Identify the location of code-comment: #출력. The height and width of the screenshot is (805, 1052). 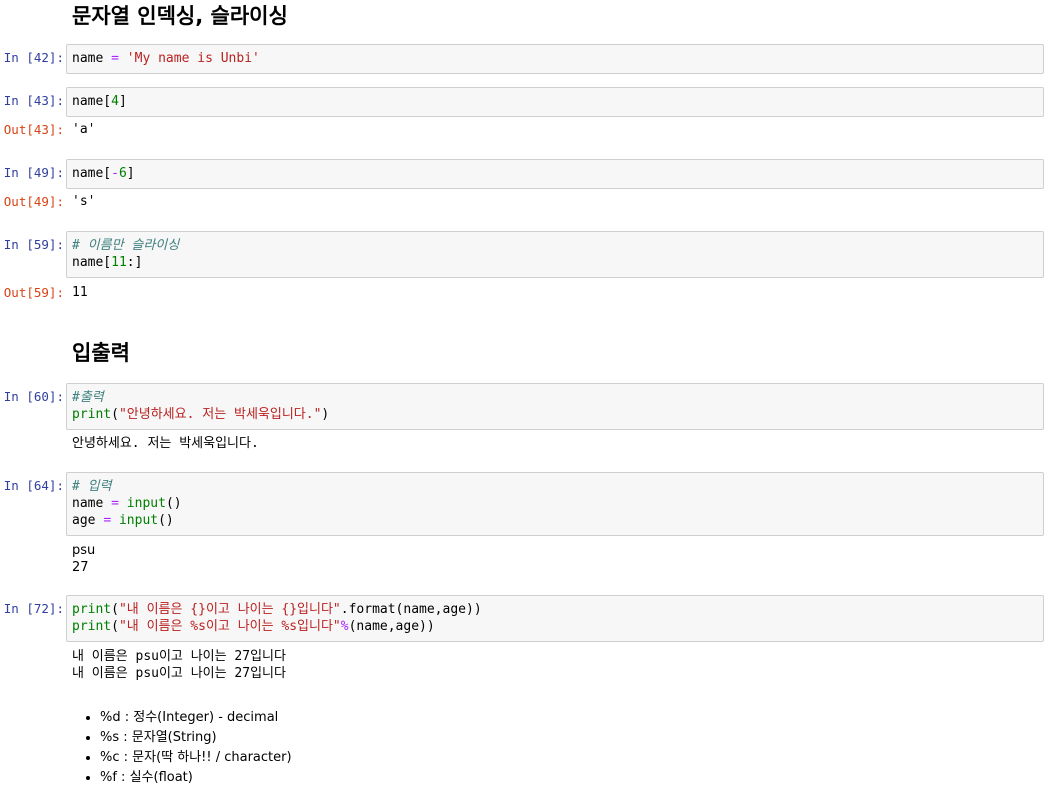
(88, 397).